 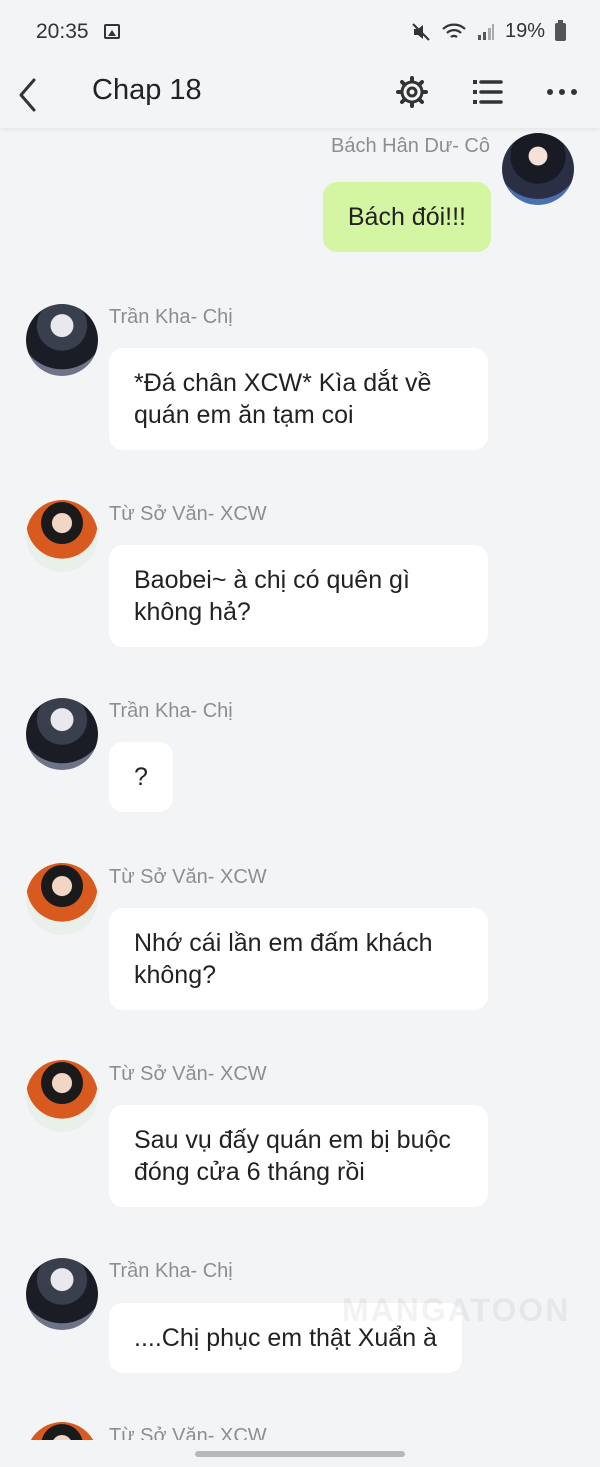 I want to click on watermark: MANGATOON, so click(x=456, y=1310).